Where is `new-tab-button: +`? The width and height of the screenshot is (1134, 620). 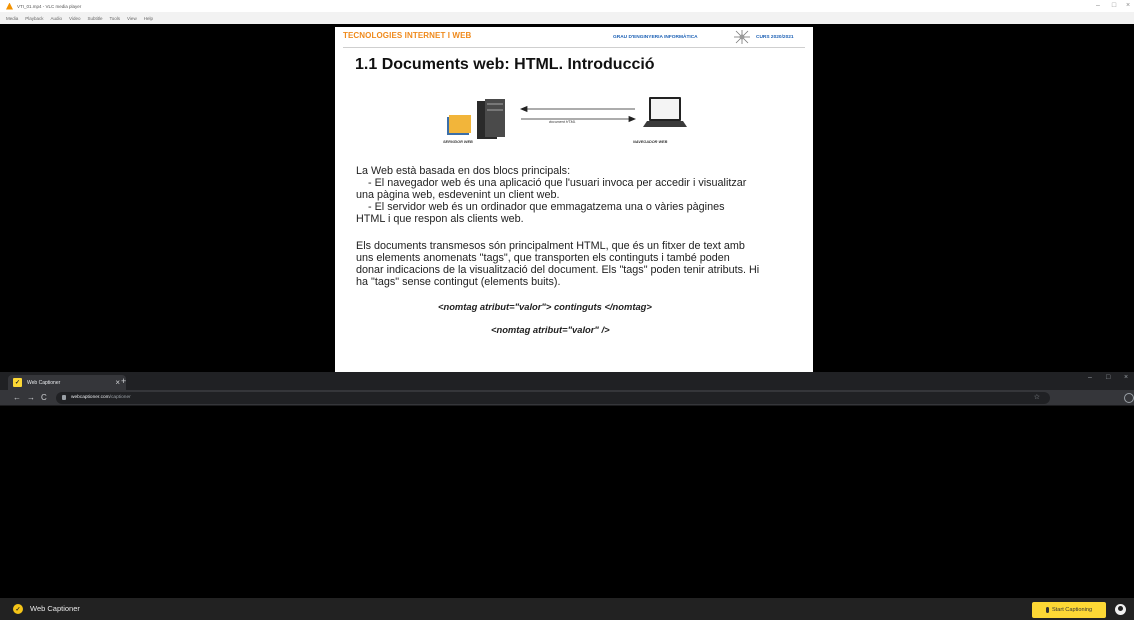
new-tab-button: + is located at coordinates (123, 381).